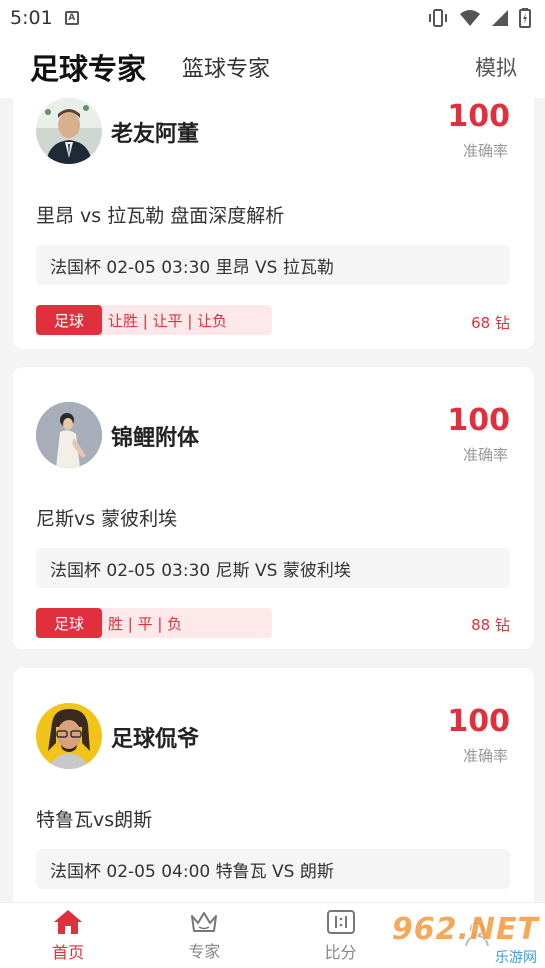 This screenshot has height=968, width=545. I want to click on top-nav: 足球专家 篮球专家 模拟, so click(272, 67).